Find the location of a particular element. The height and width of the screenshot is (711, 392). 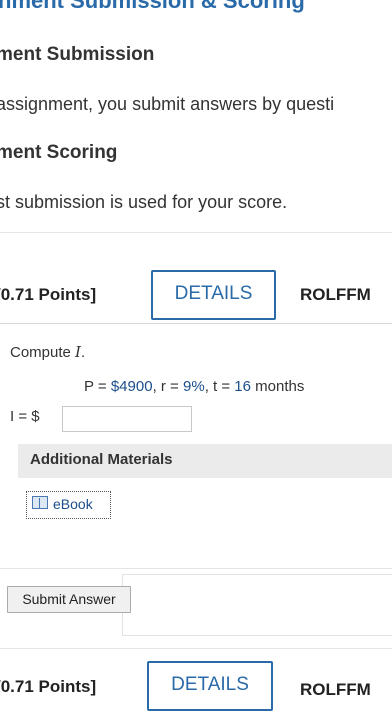

assignment-submission-text: assignment, you submit answers by questi is located at coordinates (167, 104).